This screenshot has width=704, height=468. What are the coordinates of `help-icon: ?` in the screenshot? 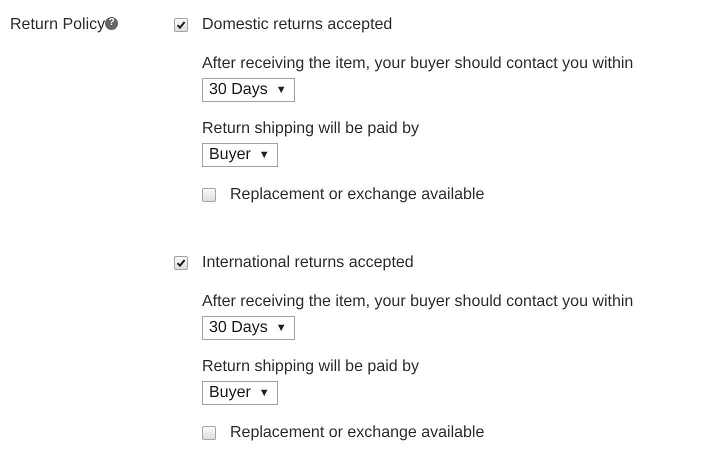 It's located at (111, 23).